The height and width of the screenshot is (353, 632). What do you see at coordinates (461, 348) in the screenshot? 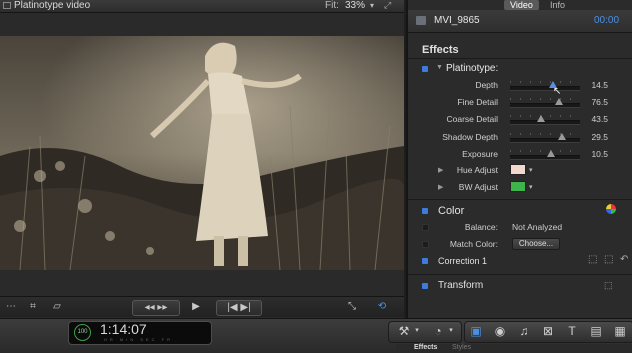
I see `tab-styles: Styles` at bounding box center [461, 348].